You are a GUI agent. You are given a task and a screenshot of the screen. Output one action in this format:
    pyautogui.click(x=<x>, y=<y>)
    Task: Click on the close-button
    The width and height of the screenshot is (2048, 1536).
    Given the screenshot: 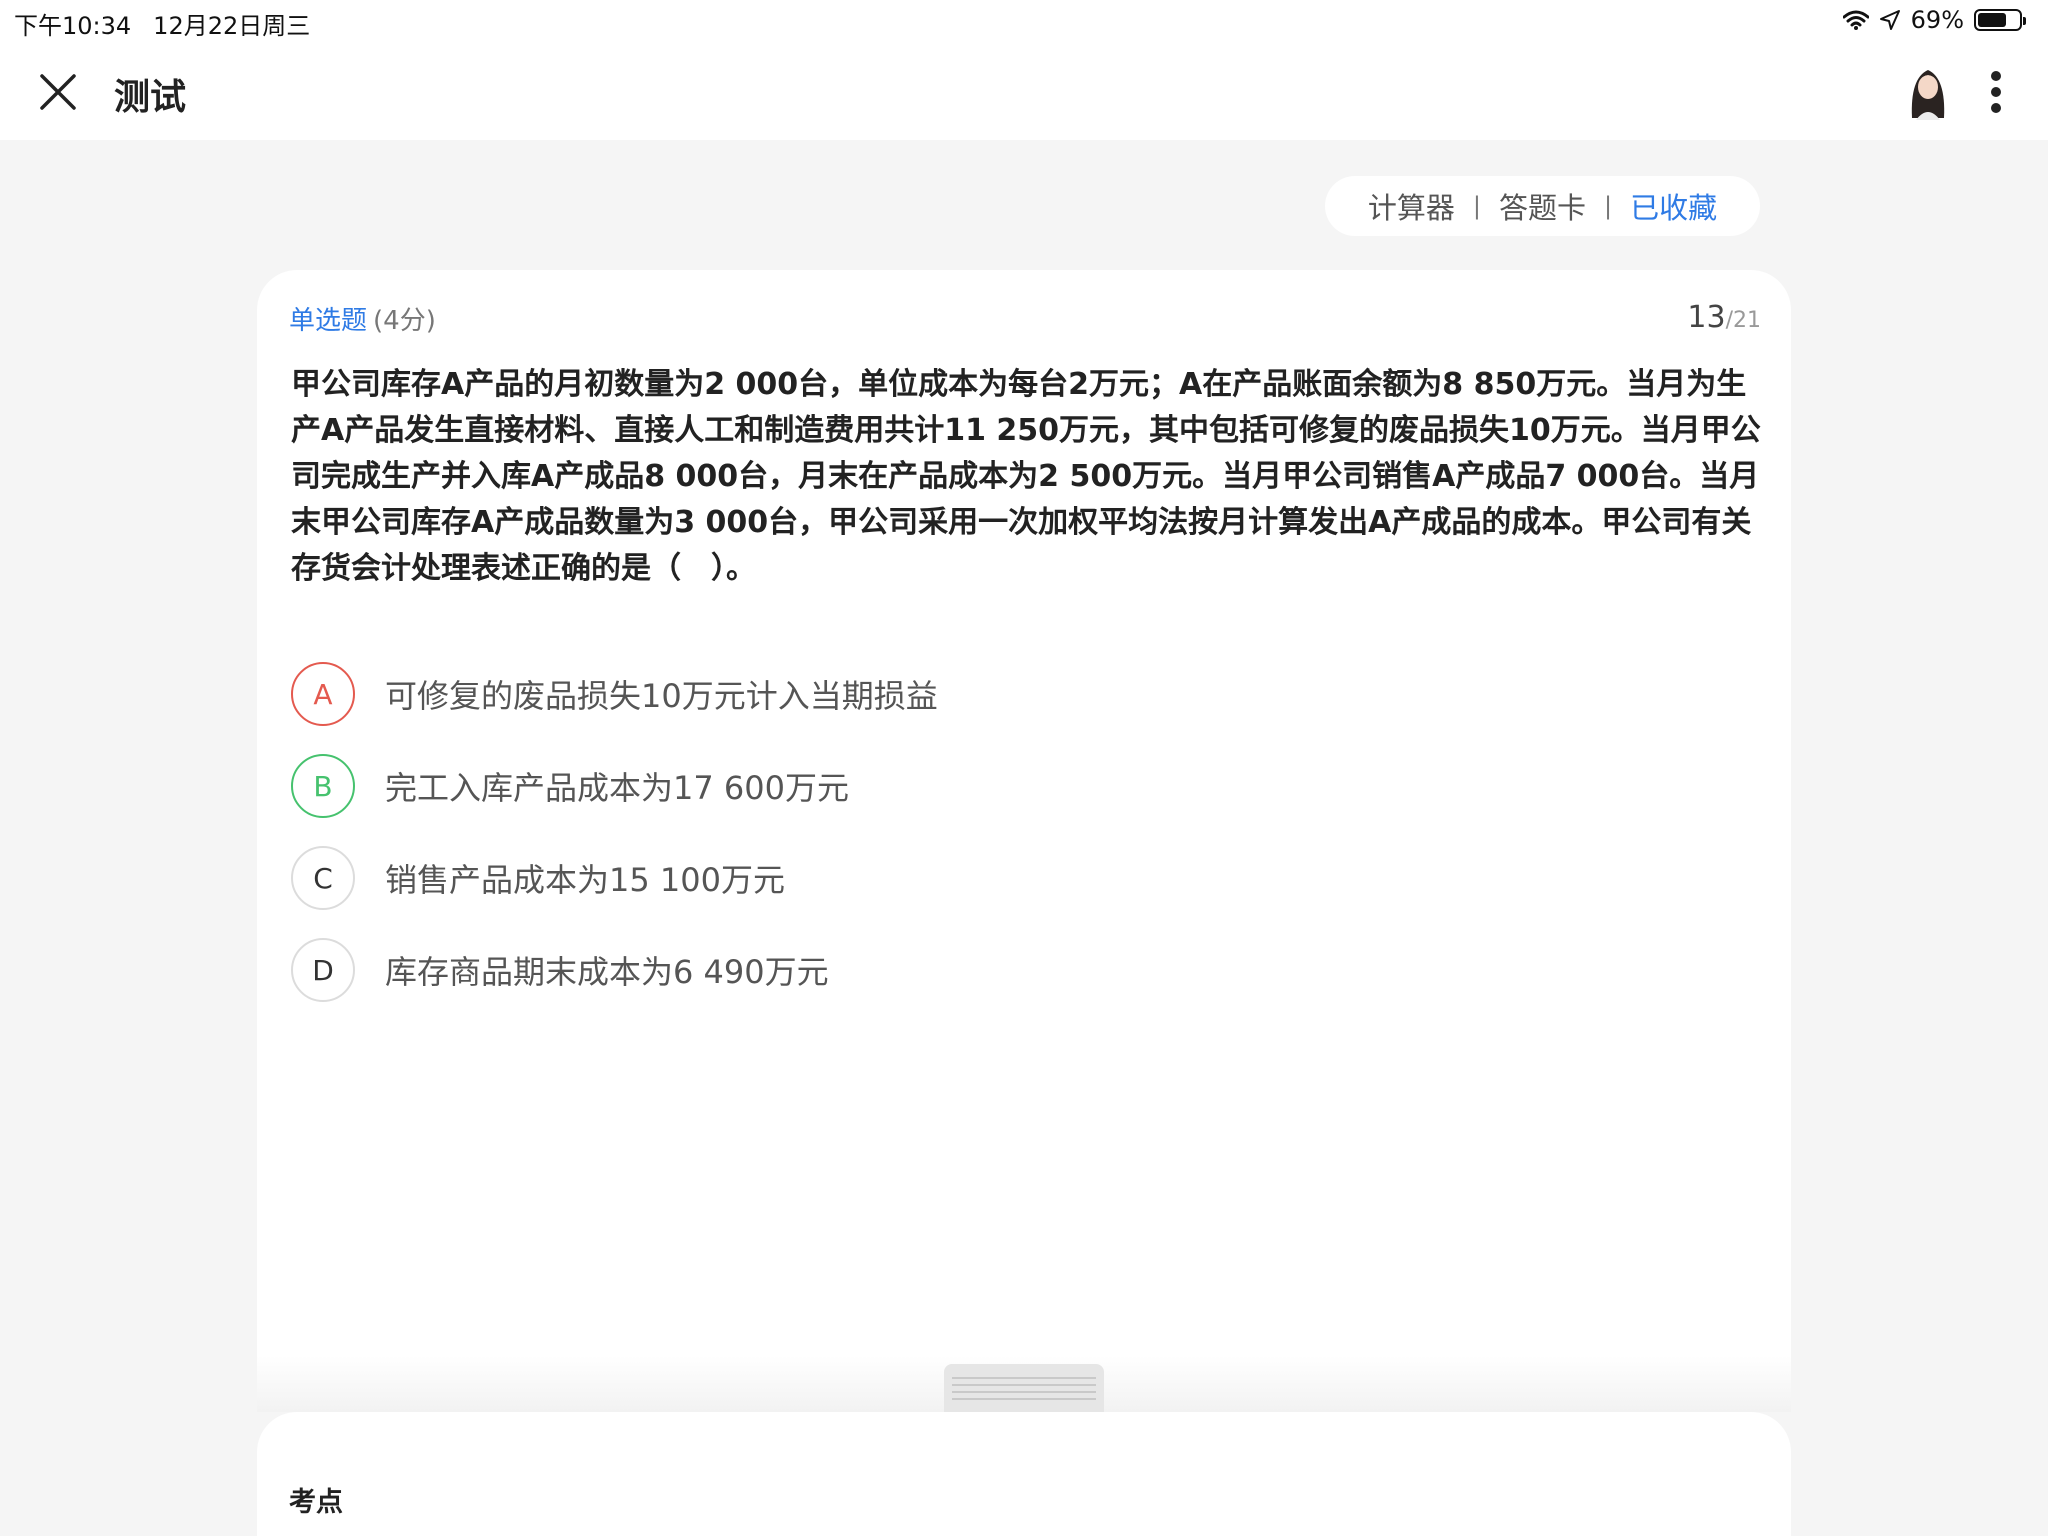 What is the action you would take?
    pyautogui.click(x=58, y=92)
    